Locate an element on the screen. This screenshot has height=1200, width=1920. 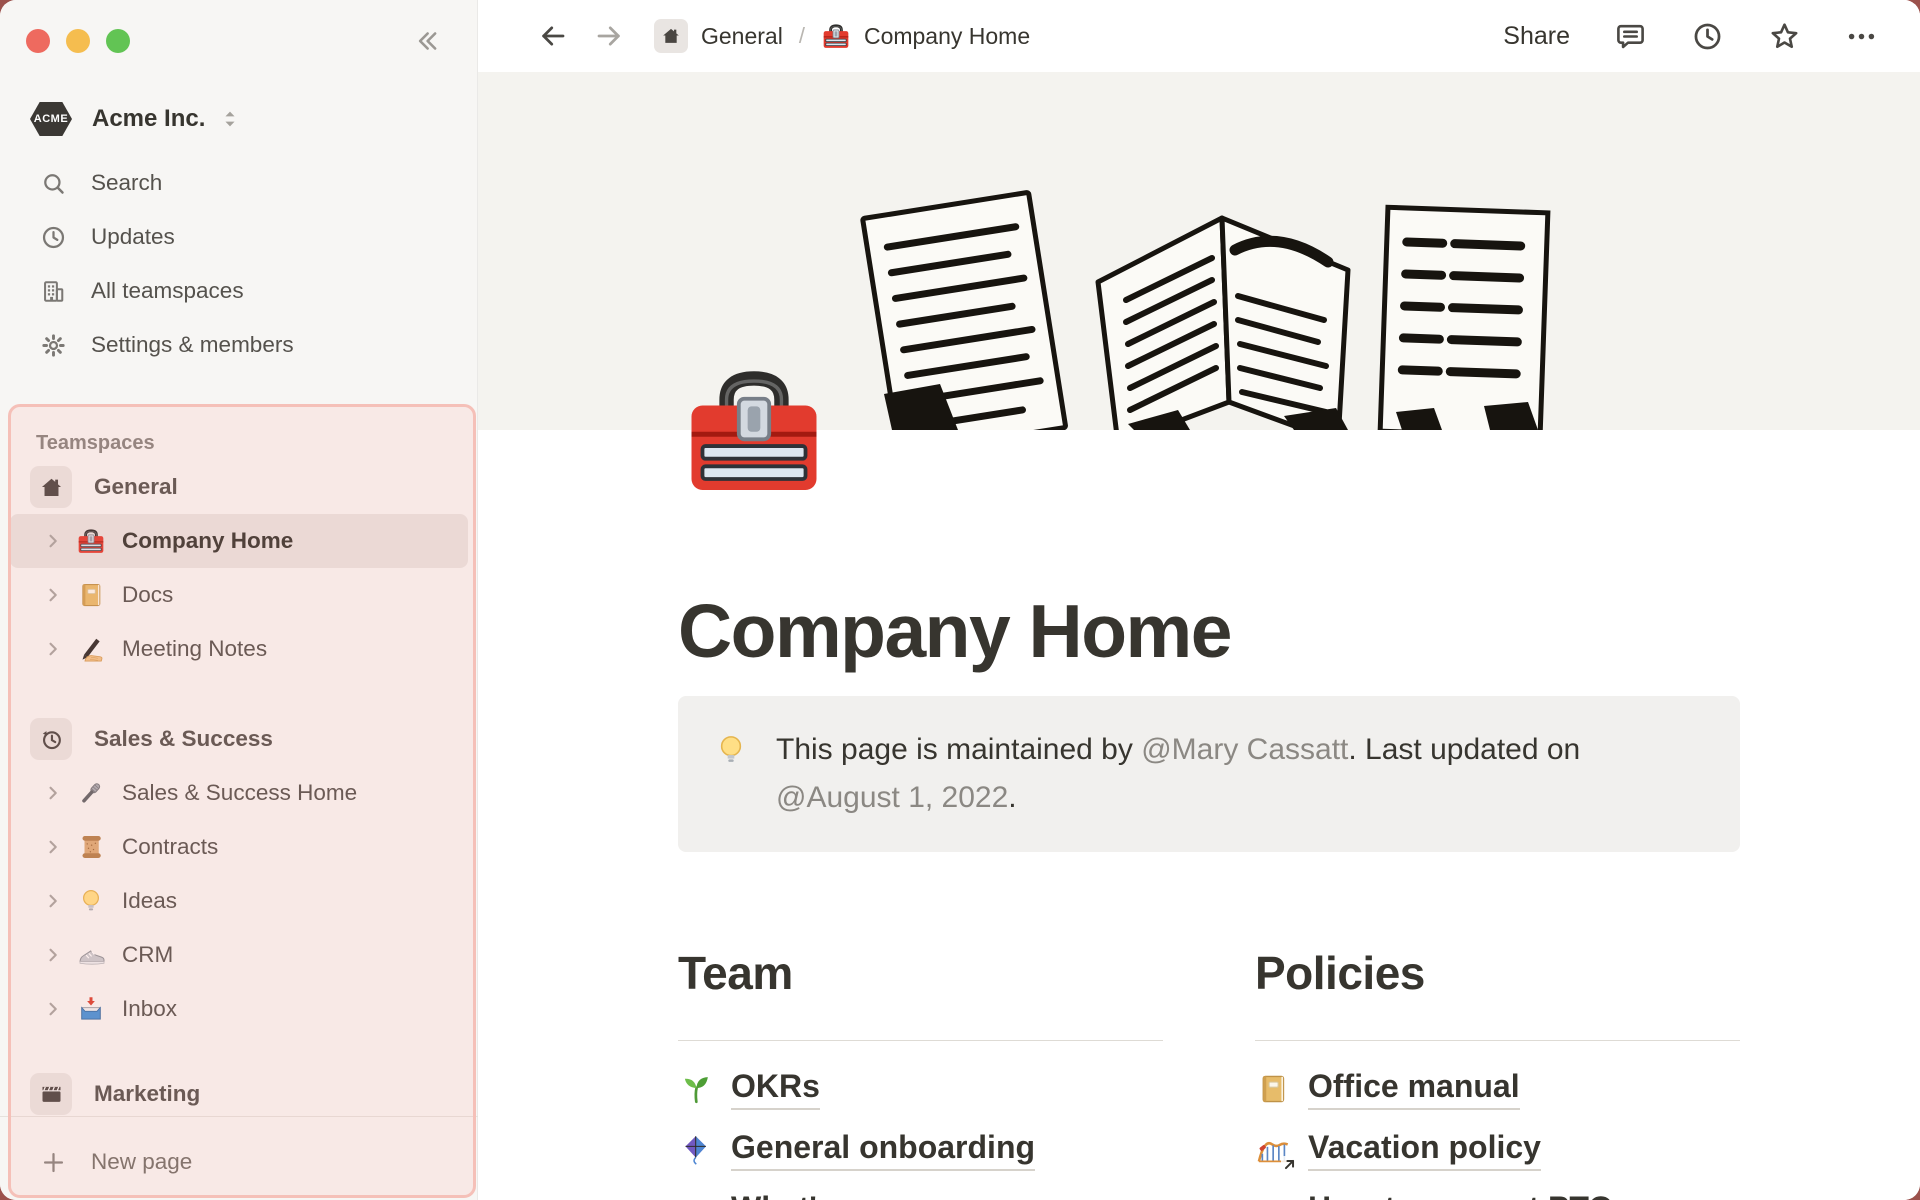
policies-column: Policies Office manual Vacation policy is located at coordinates (1497, 1073).